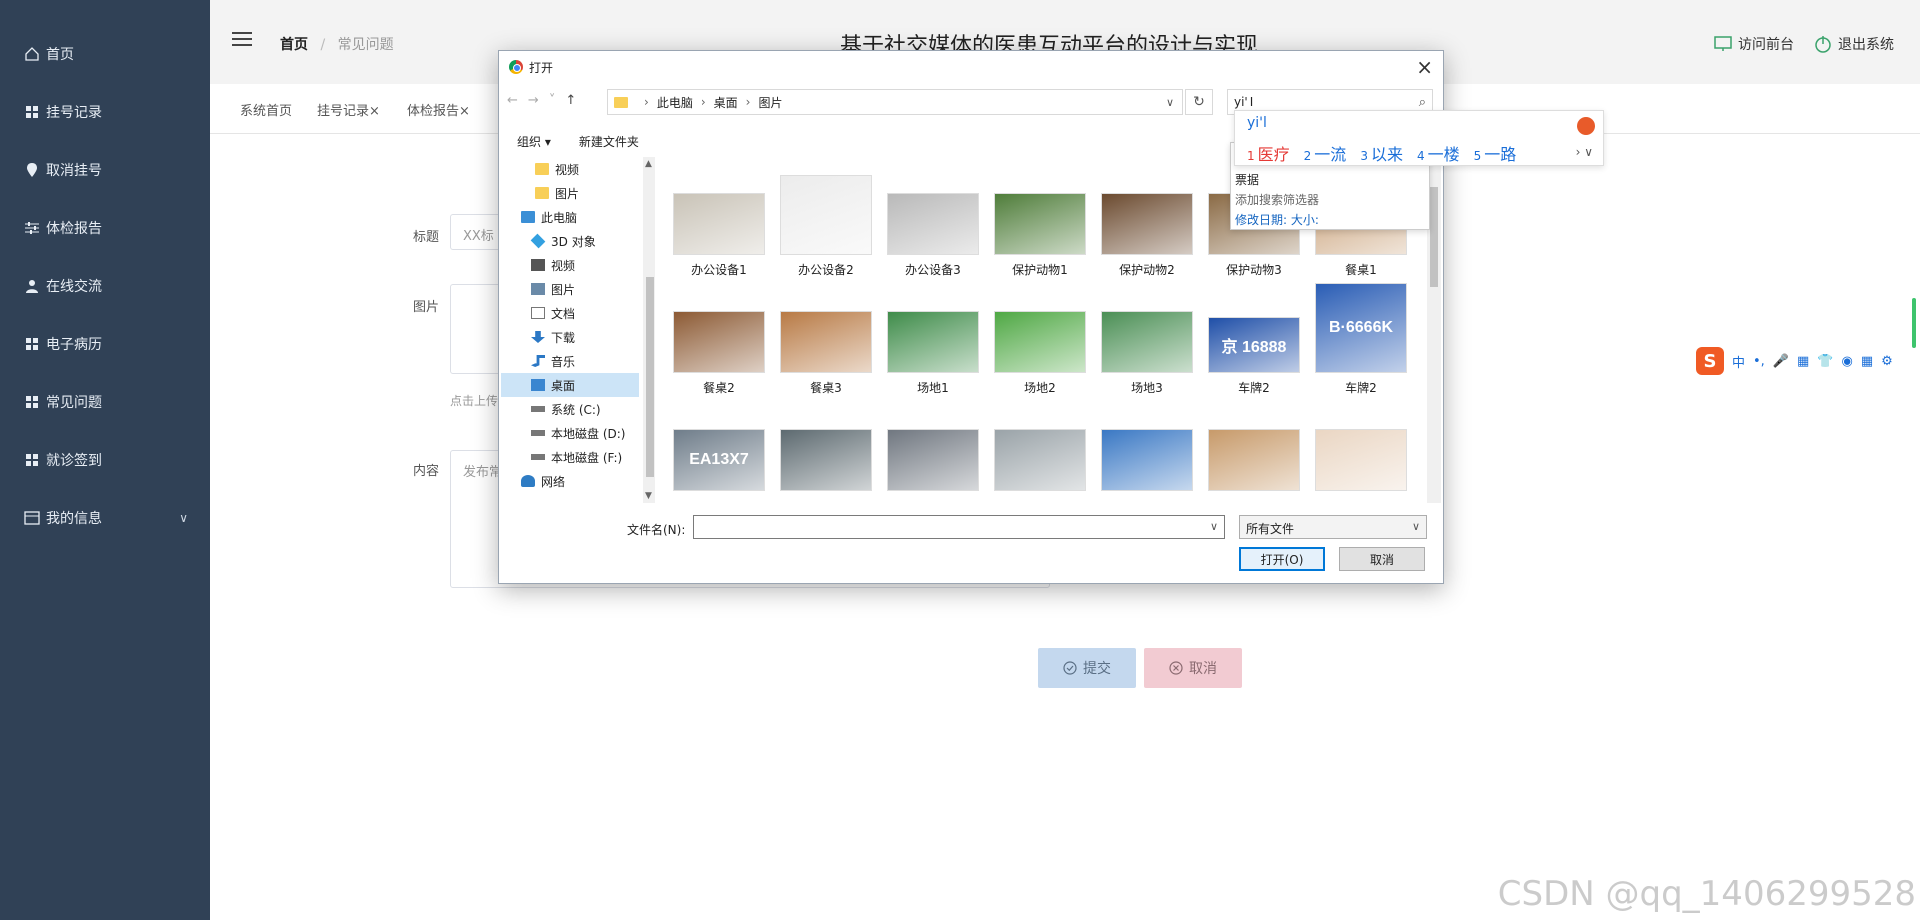 The height and width of the screenshot is (920, 1920). I want to click on forward-arrow-icon: →, so click(533, 100).